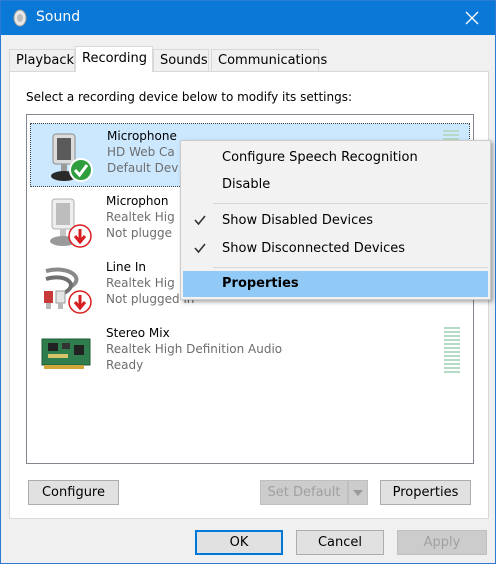 The width and height of the screenshot is (496, 564). I want to click on tab-sounds: Sounds, so click(181, 60).